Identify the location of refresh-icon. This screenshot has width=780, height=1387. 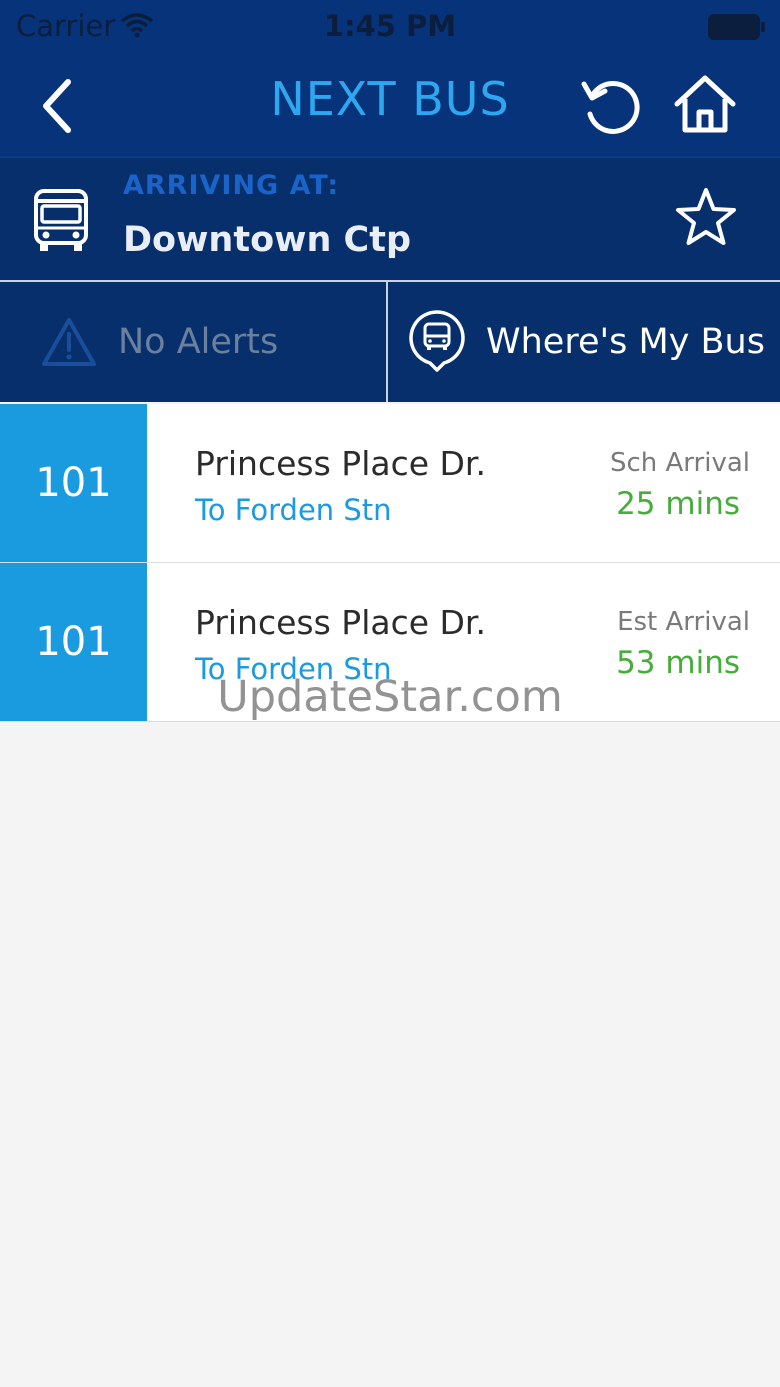
(610, 107).